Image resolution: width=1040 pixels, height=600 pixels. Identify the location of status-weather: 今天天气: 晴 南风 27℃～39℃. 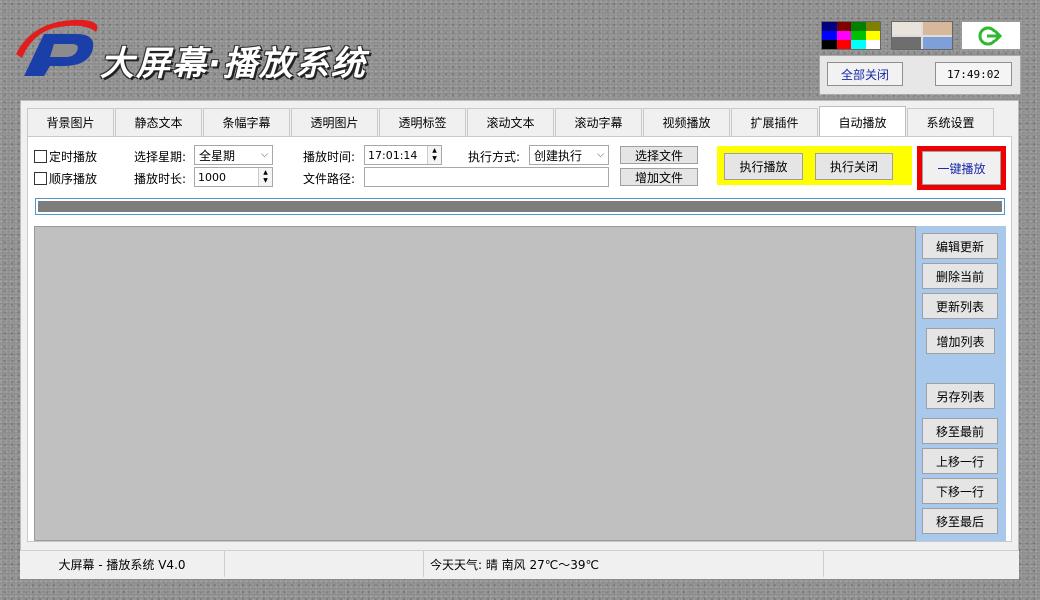
(624, 564).